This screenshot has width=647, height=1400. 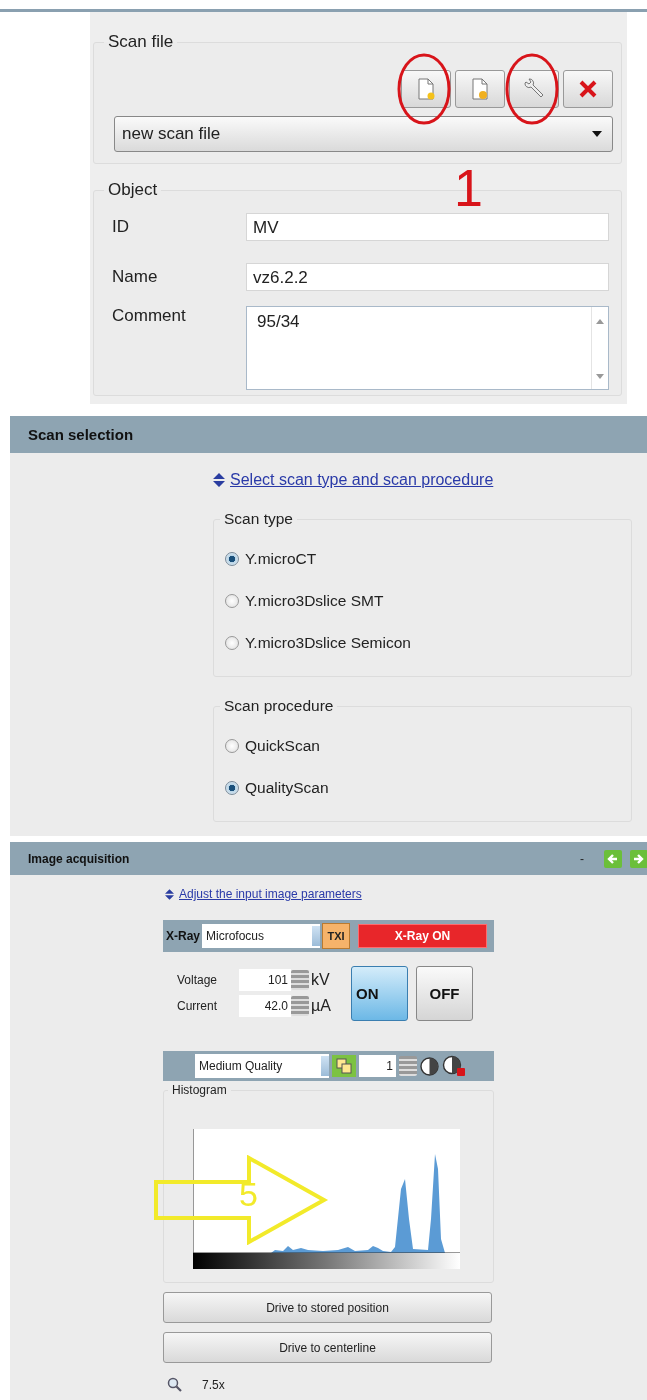 What do you see at coordinates (270, 894) in the screenshot?
I see `section-link: Adjust the input image parameters` at bounding box center [270, 894].